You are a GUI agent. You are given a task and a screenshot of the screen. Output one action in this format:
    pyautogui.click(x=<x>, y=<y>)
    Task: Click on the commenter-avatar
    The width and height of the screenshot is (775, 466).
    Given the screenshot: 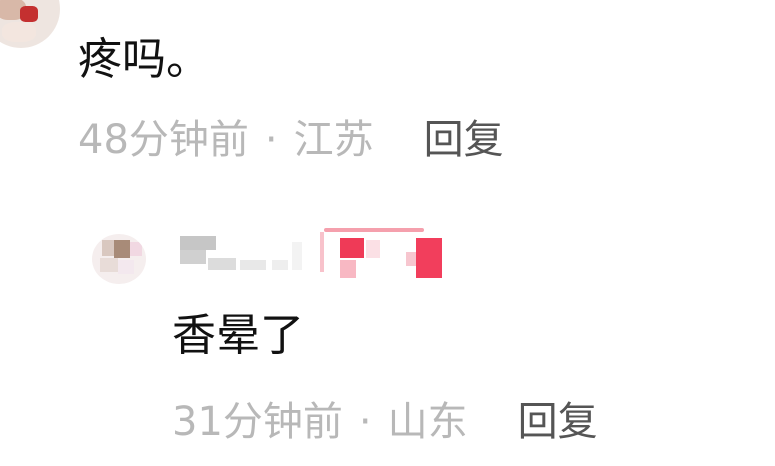 What is the action you would take?
    pyautogui.click(x=30, y=24)
    